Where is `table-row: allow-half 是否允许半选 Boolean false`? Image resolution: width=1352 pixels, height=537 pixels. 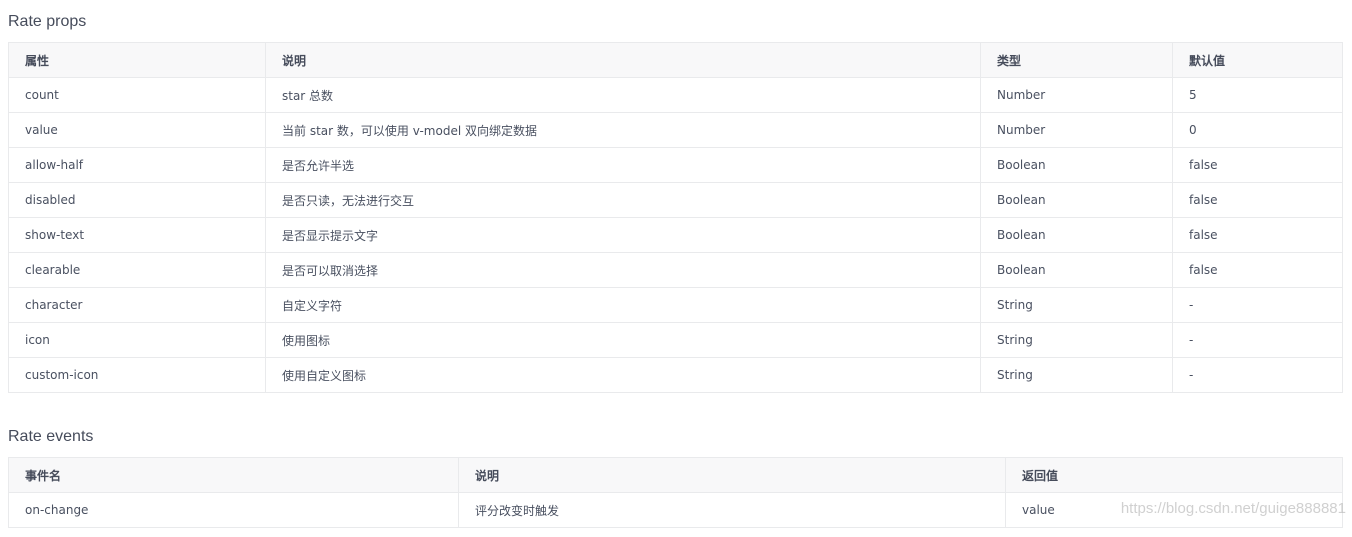
table-row: allow-half 是否允许半选 Boolean false is located at coordinates (675, 165).